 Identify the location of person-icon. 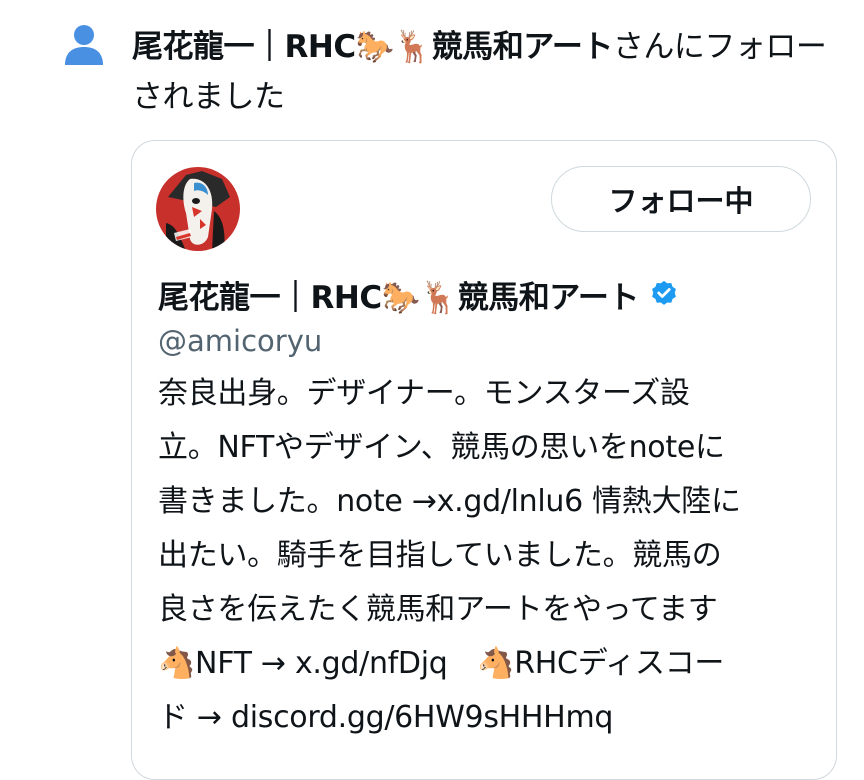
(84, 45).